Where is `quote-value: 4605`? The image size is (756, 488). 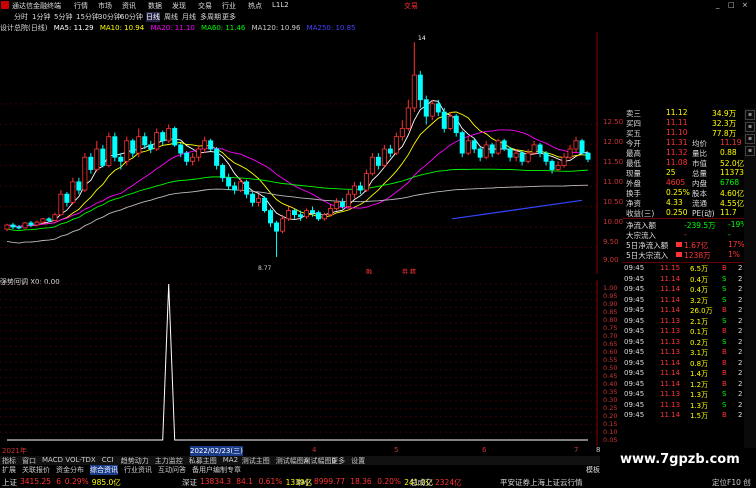 quote-value: 4605 is located at coordinates (676, 182).